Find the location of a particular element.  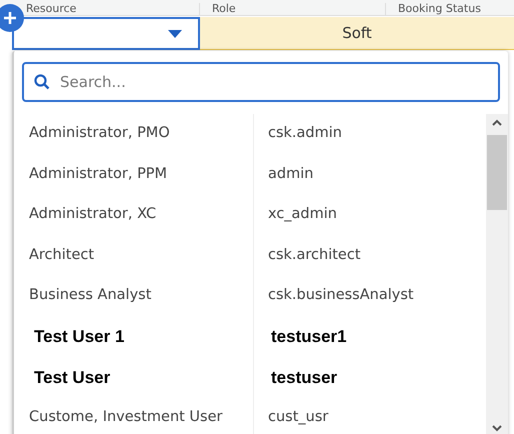

column-header: Resource is located at coordinates (51, 8).